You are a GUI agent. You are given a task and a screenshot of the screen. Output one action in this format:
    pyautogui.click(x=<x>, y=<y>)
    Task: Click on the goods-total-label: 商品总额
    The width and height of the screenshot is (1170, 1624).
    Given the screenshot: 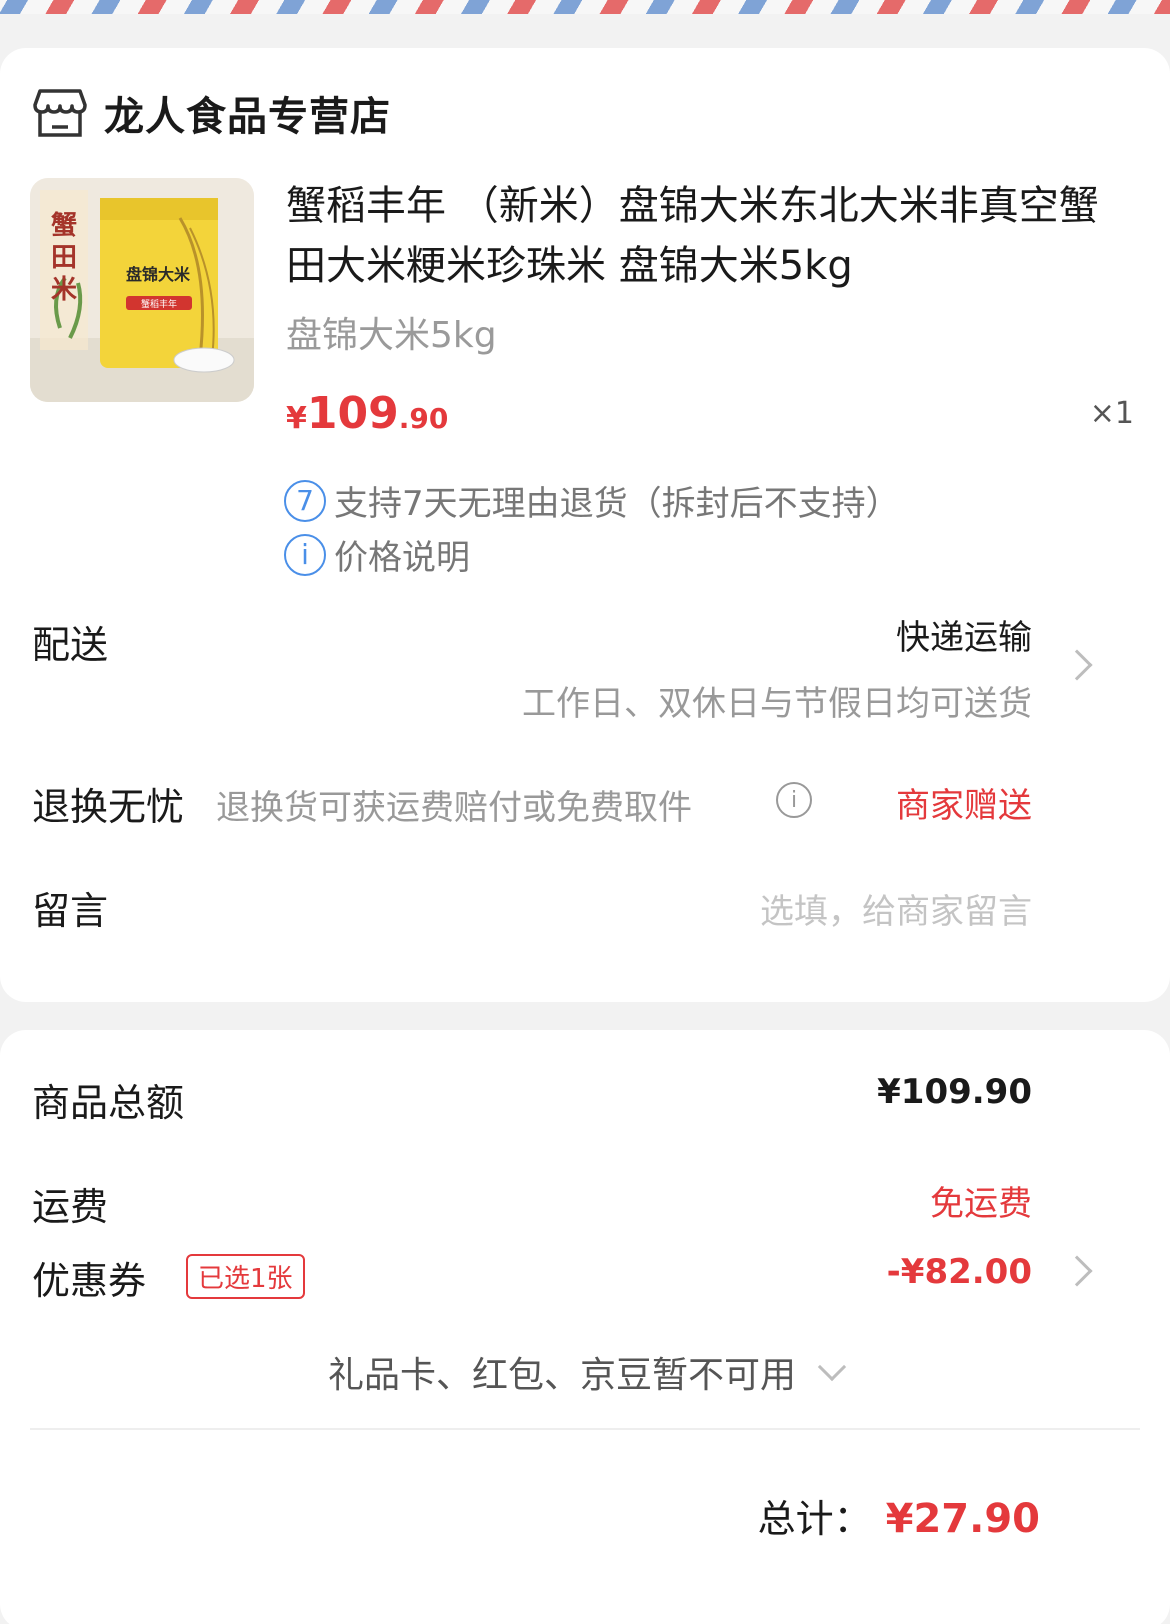 What is the action you would take?
    pyautogui.click(x=108, y=1103)
    